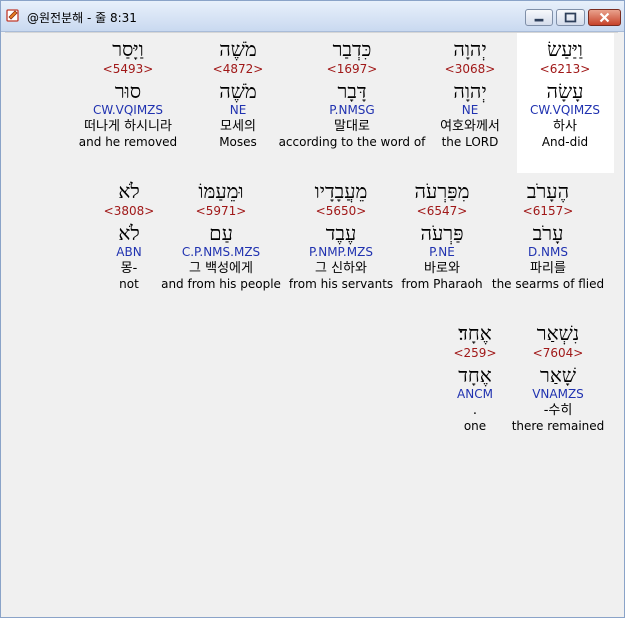 This screenshot has width=625, height=618. I want to click on window-title: @원전분해 - 줄 8:31, so click(82, 18).